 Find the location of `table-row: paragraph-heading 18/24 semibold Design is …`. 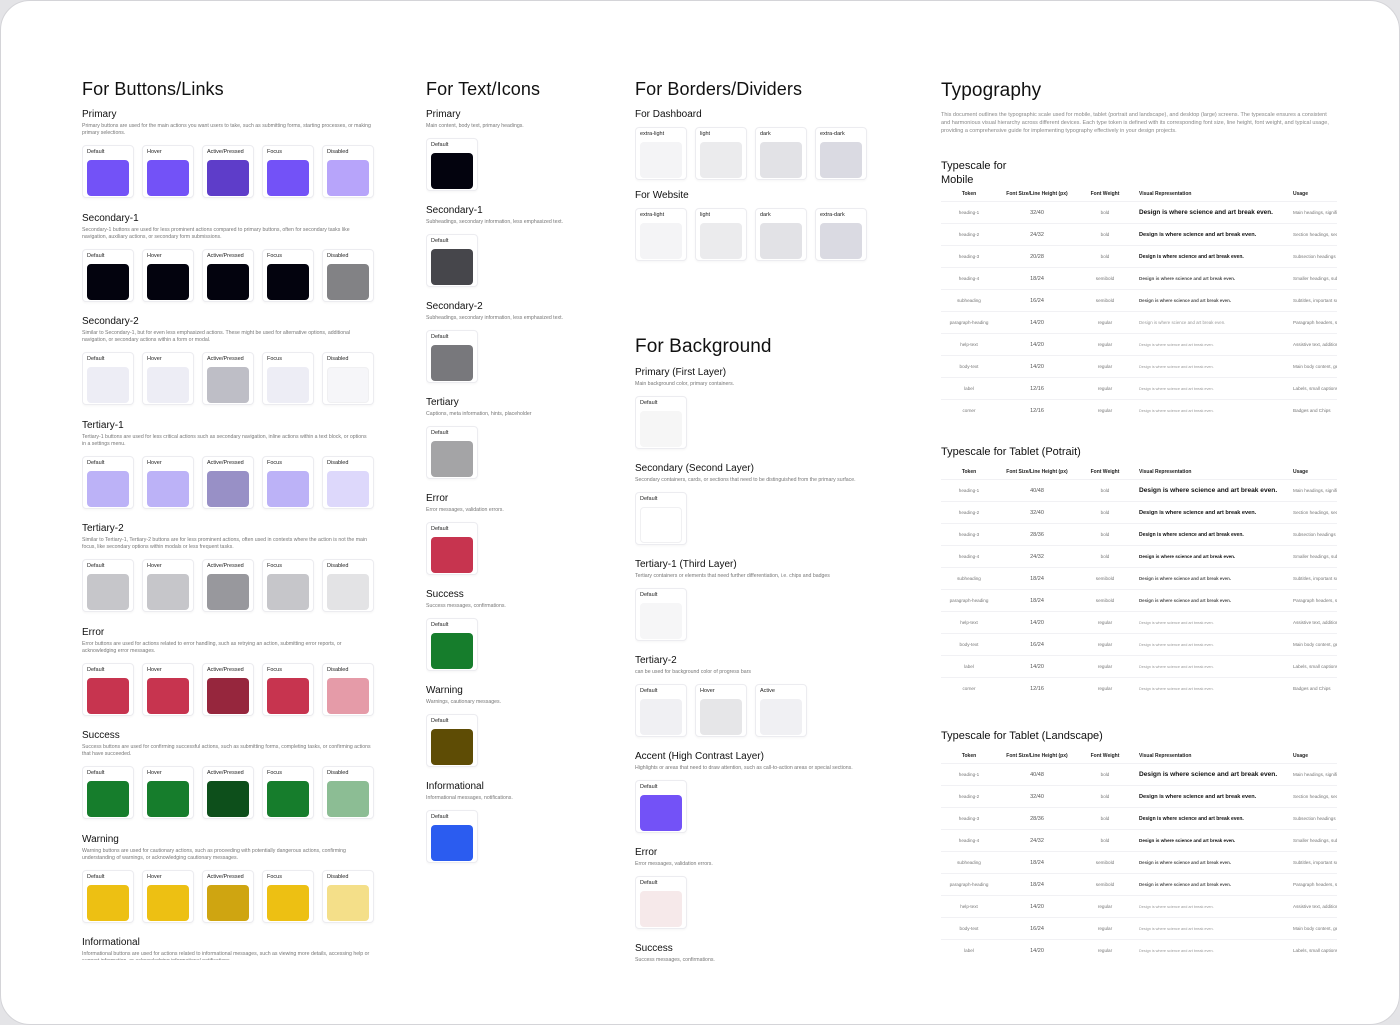

table-row: paragraph-heading 18/24 semibold Design is … is located at coordinates (1139, 884).